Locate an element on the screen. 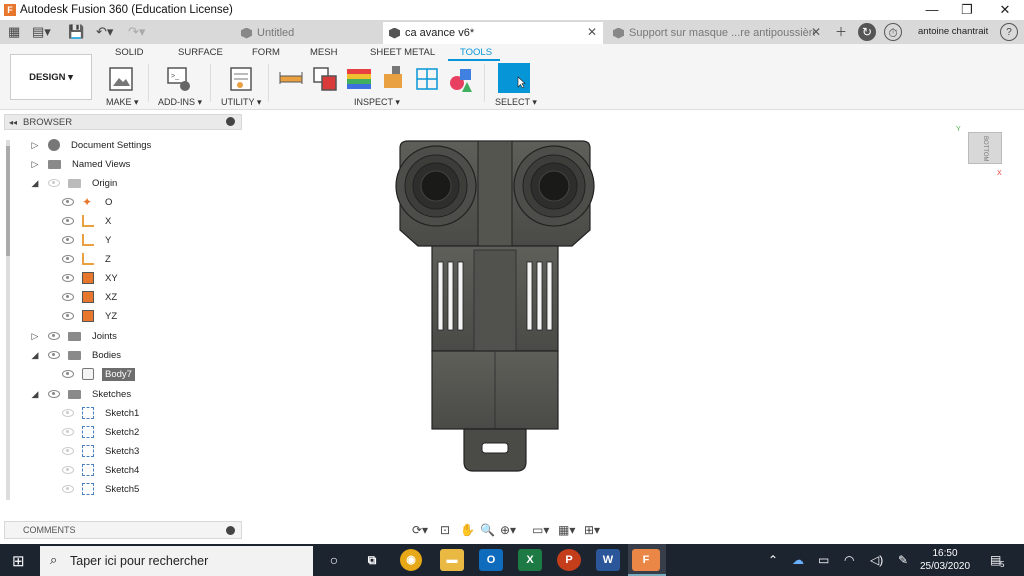  help-icon: ? is located at coordinates (1009, 32).